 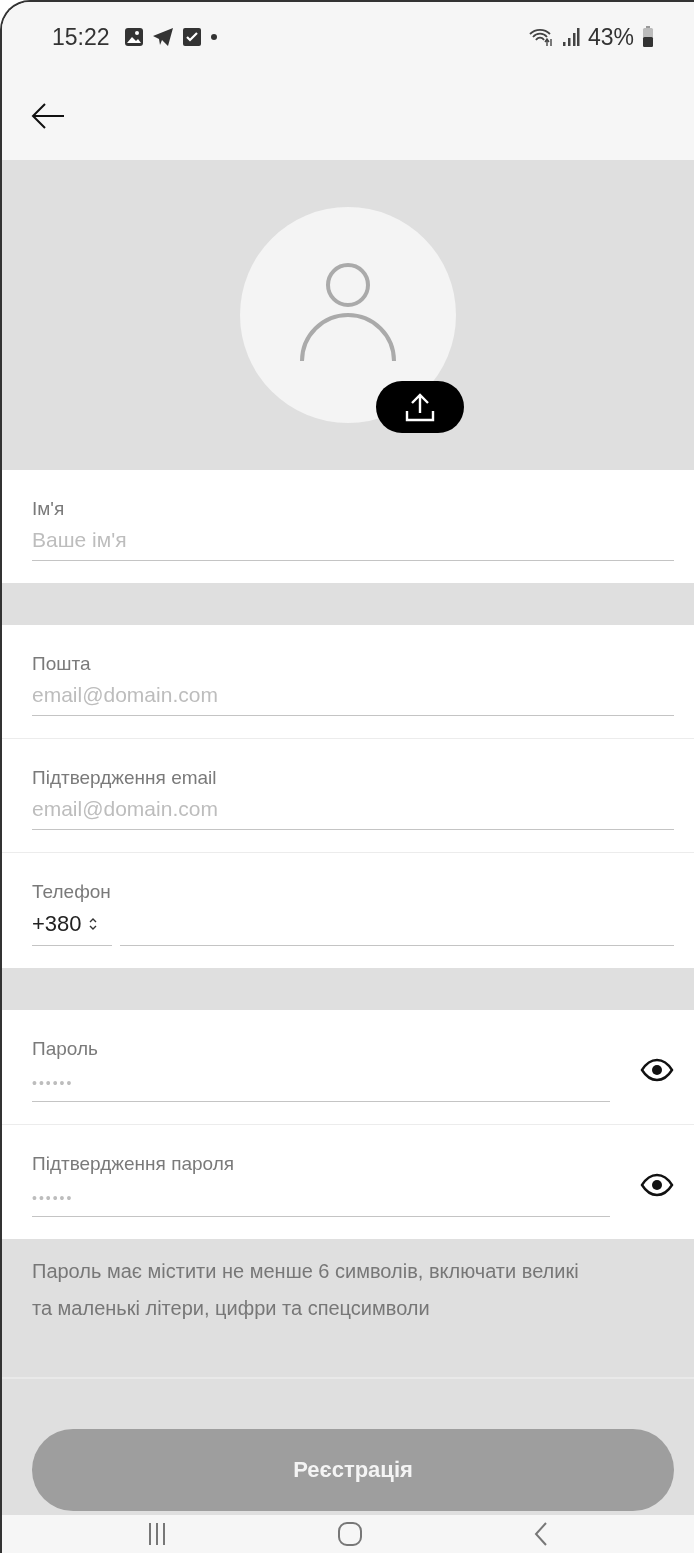 I want to click on sort-arrows-icon, so click(x=92, y=924).